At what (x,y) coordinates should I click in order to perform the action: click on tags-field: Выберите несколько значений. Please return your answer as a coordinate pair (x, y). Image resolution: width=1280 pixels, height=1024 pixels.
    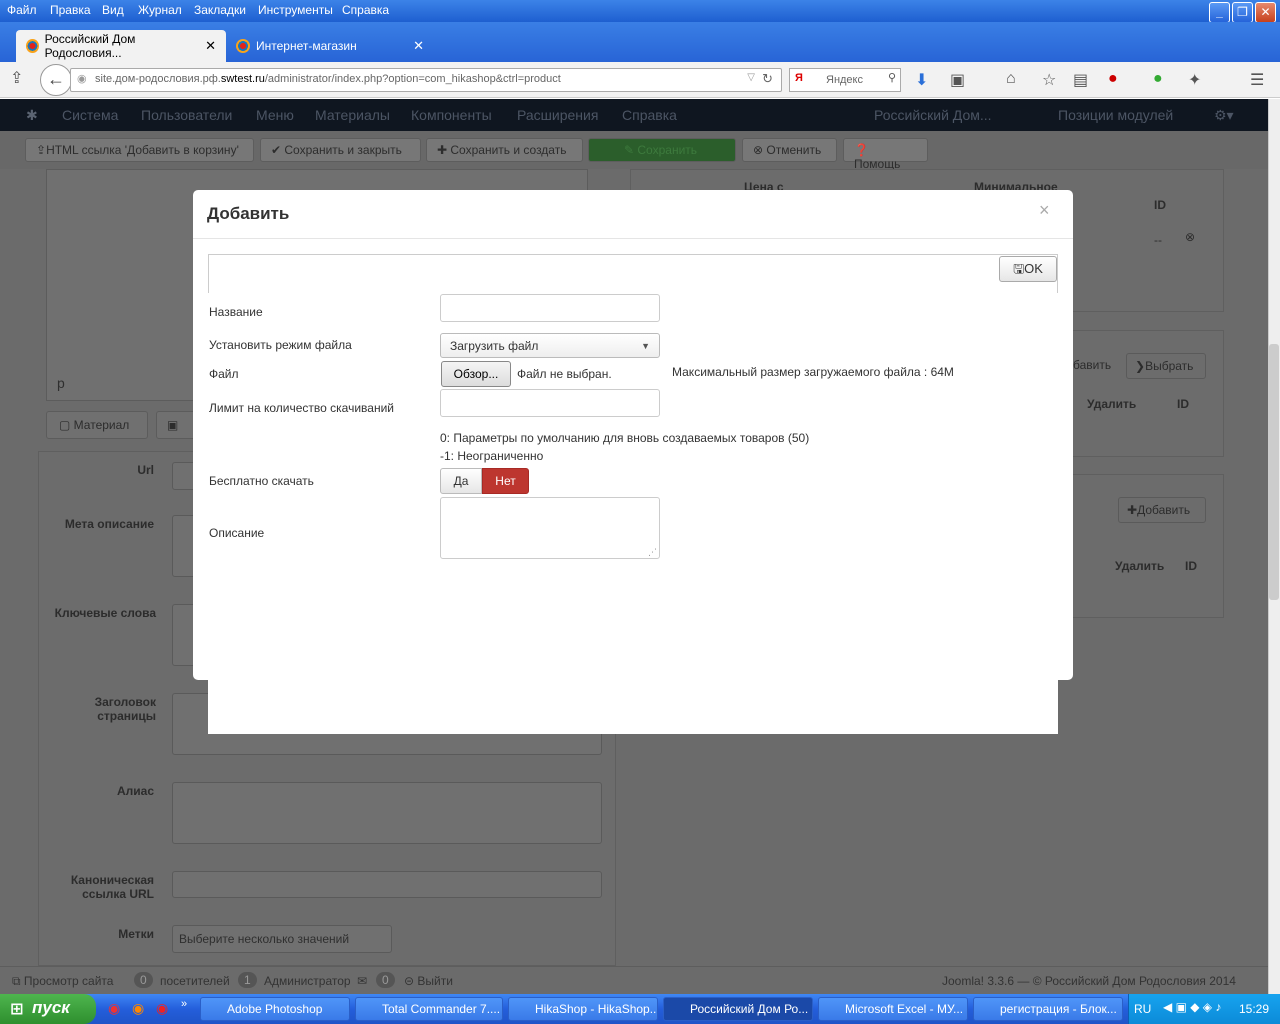
    Looking at the image, I should click on (282, 939).